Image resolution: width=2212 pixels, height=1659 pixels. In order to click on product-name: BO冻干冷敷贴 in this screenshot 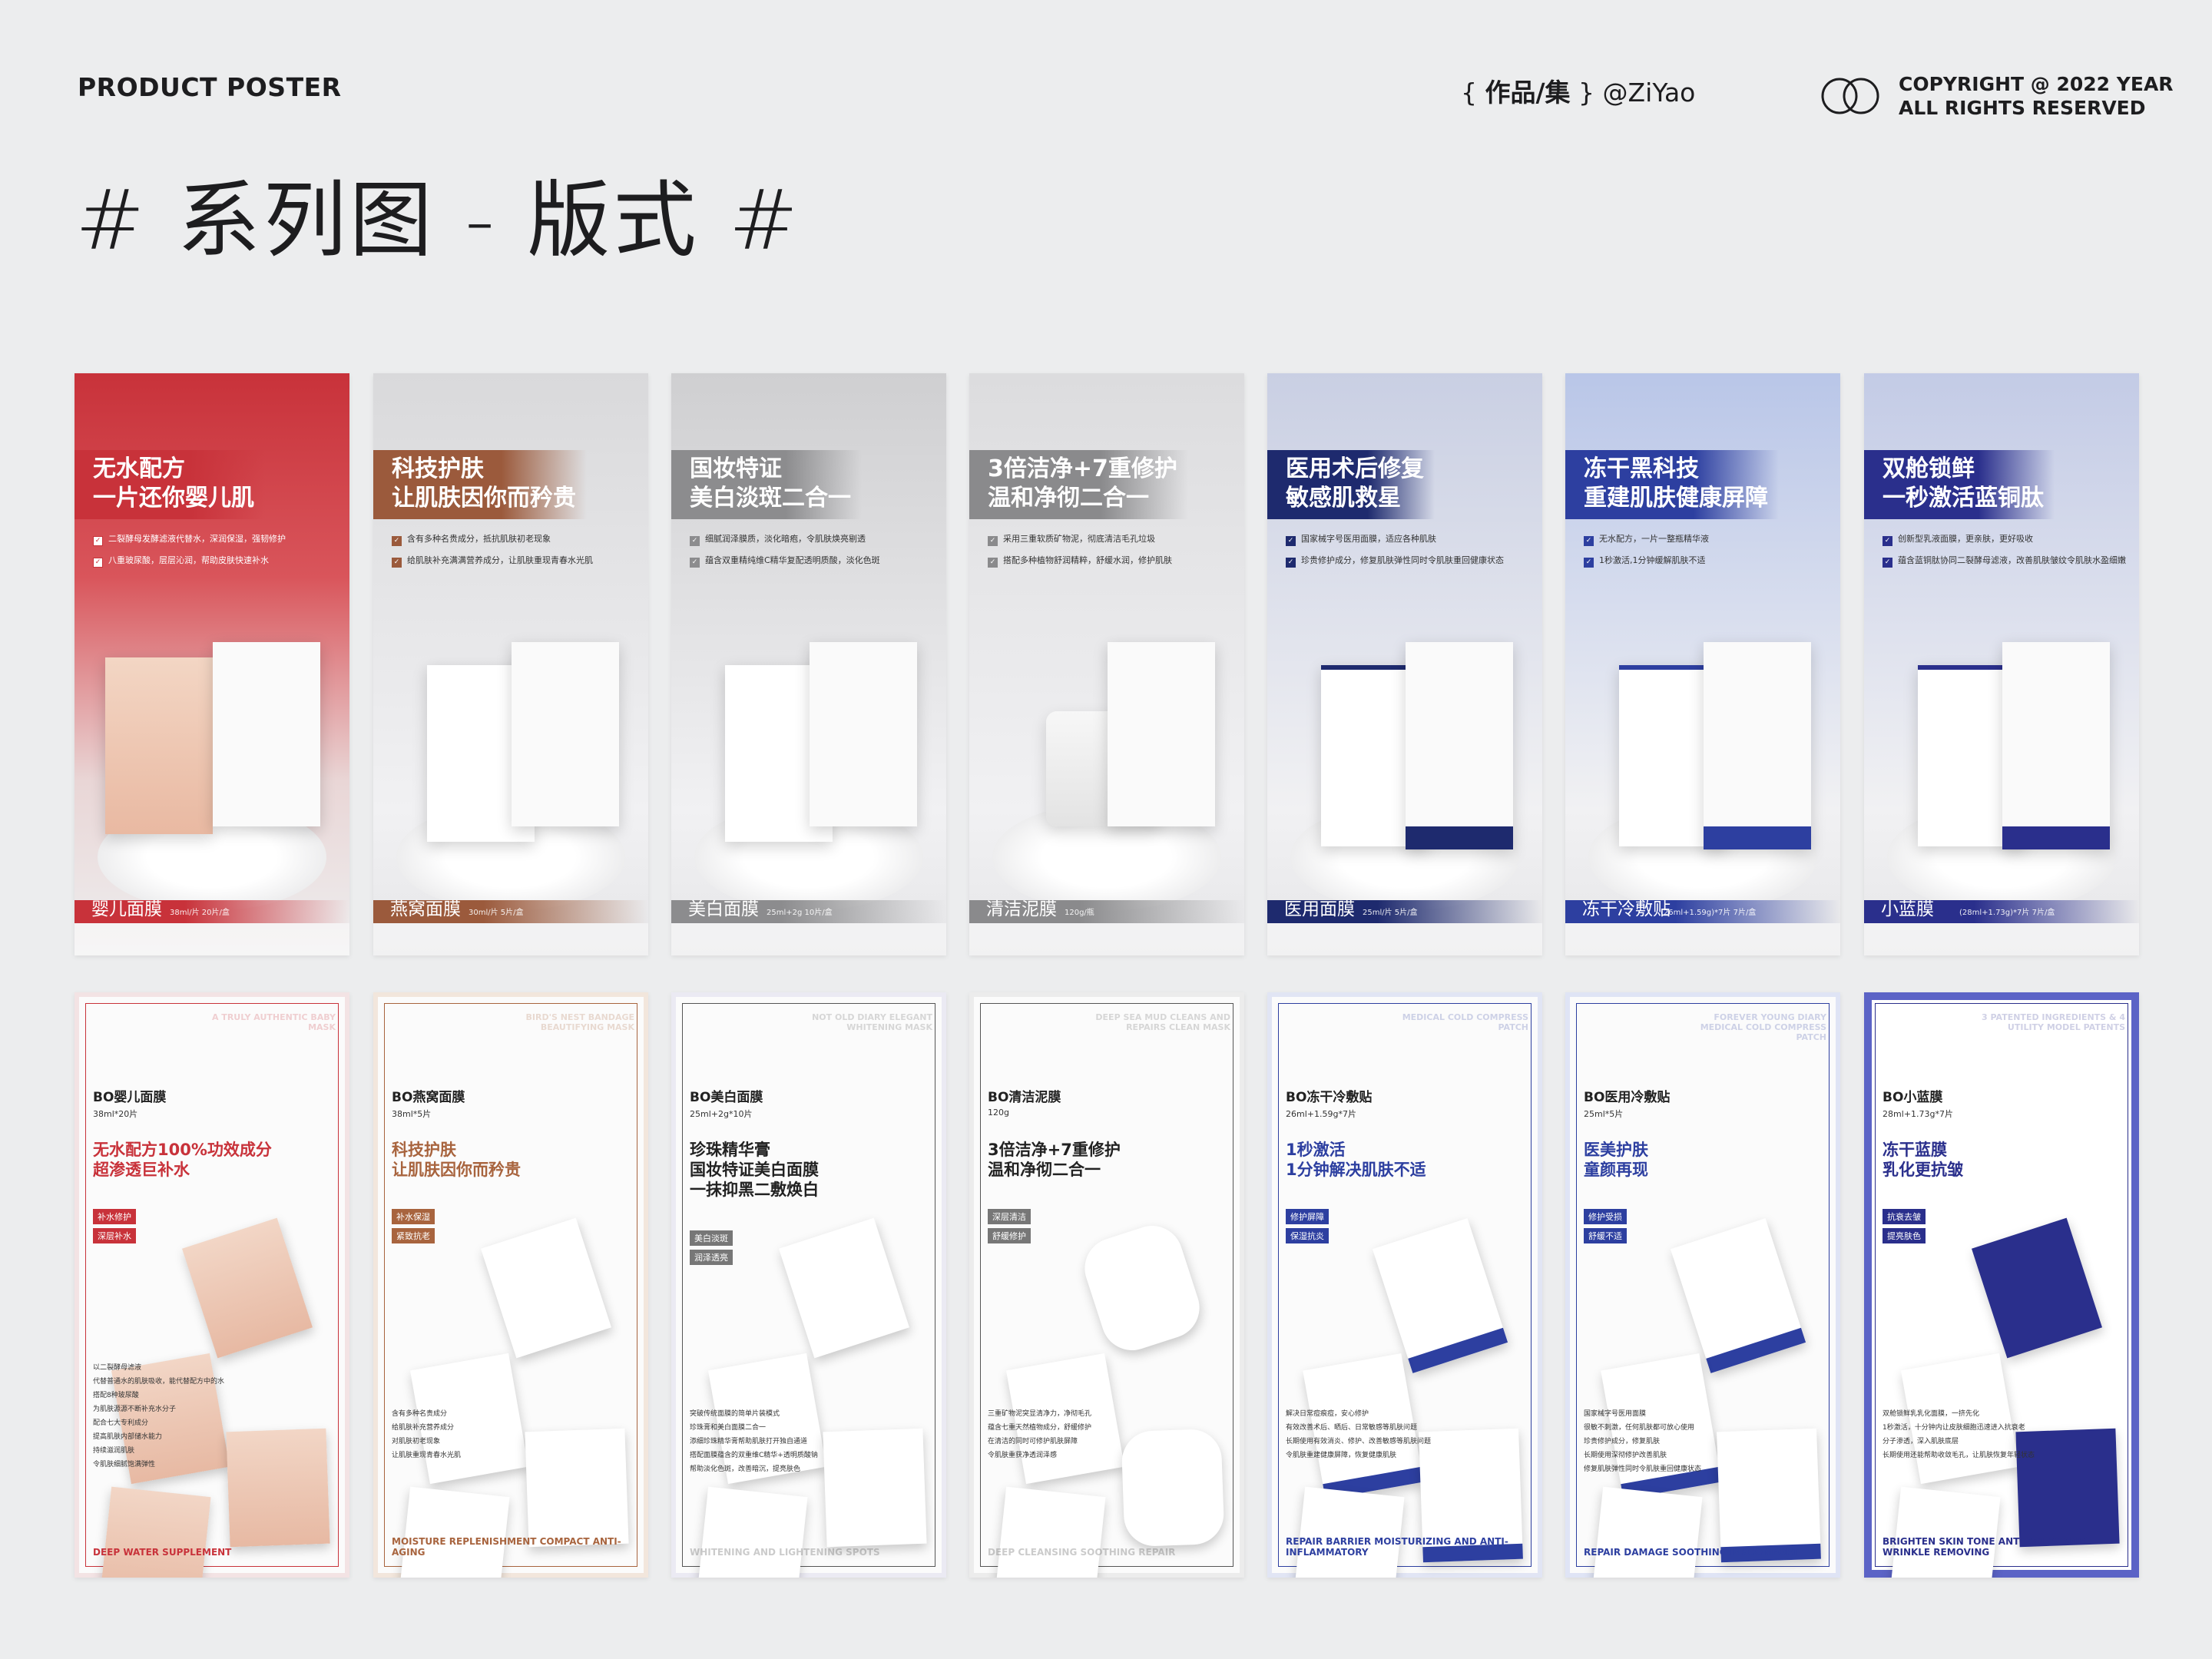, I will do `click(1329, 1098)`.